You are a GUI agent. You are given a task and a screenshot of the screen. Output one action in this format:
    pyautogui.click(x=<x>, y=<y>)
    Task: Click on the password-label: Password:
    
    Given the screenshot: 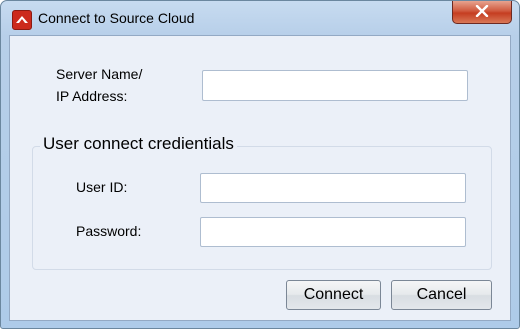 What is the action you would take?
    pyautogui.click(x=109, y=231)
    